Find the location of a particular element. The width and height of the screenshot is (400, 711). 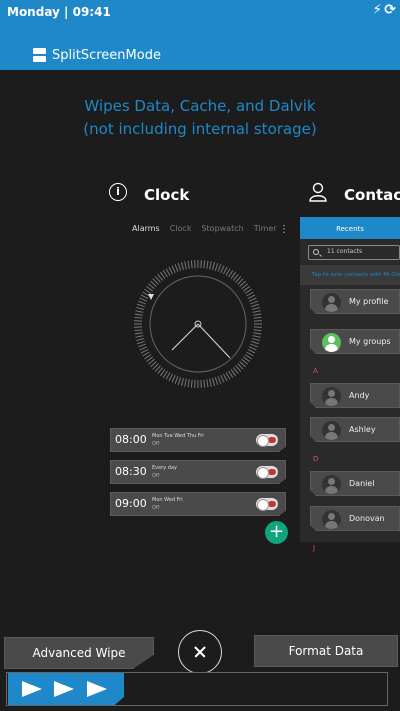

warning-line-2: (not including internal storage) is located at coordinates (200, 129).